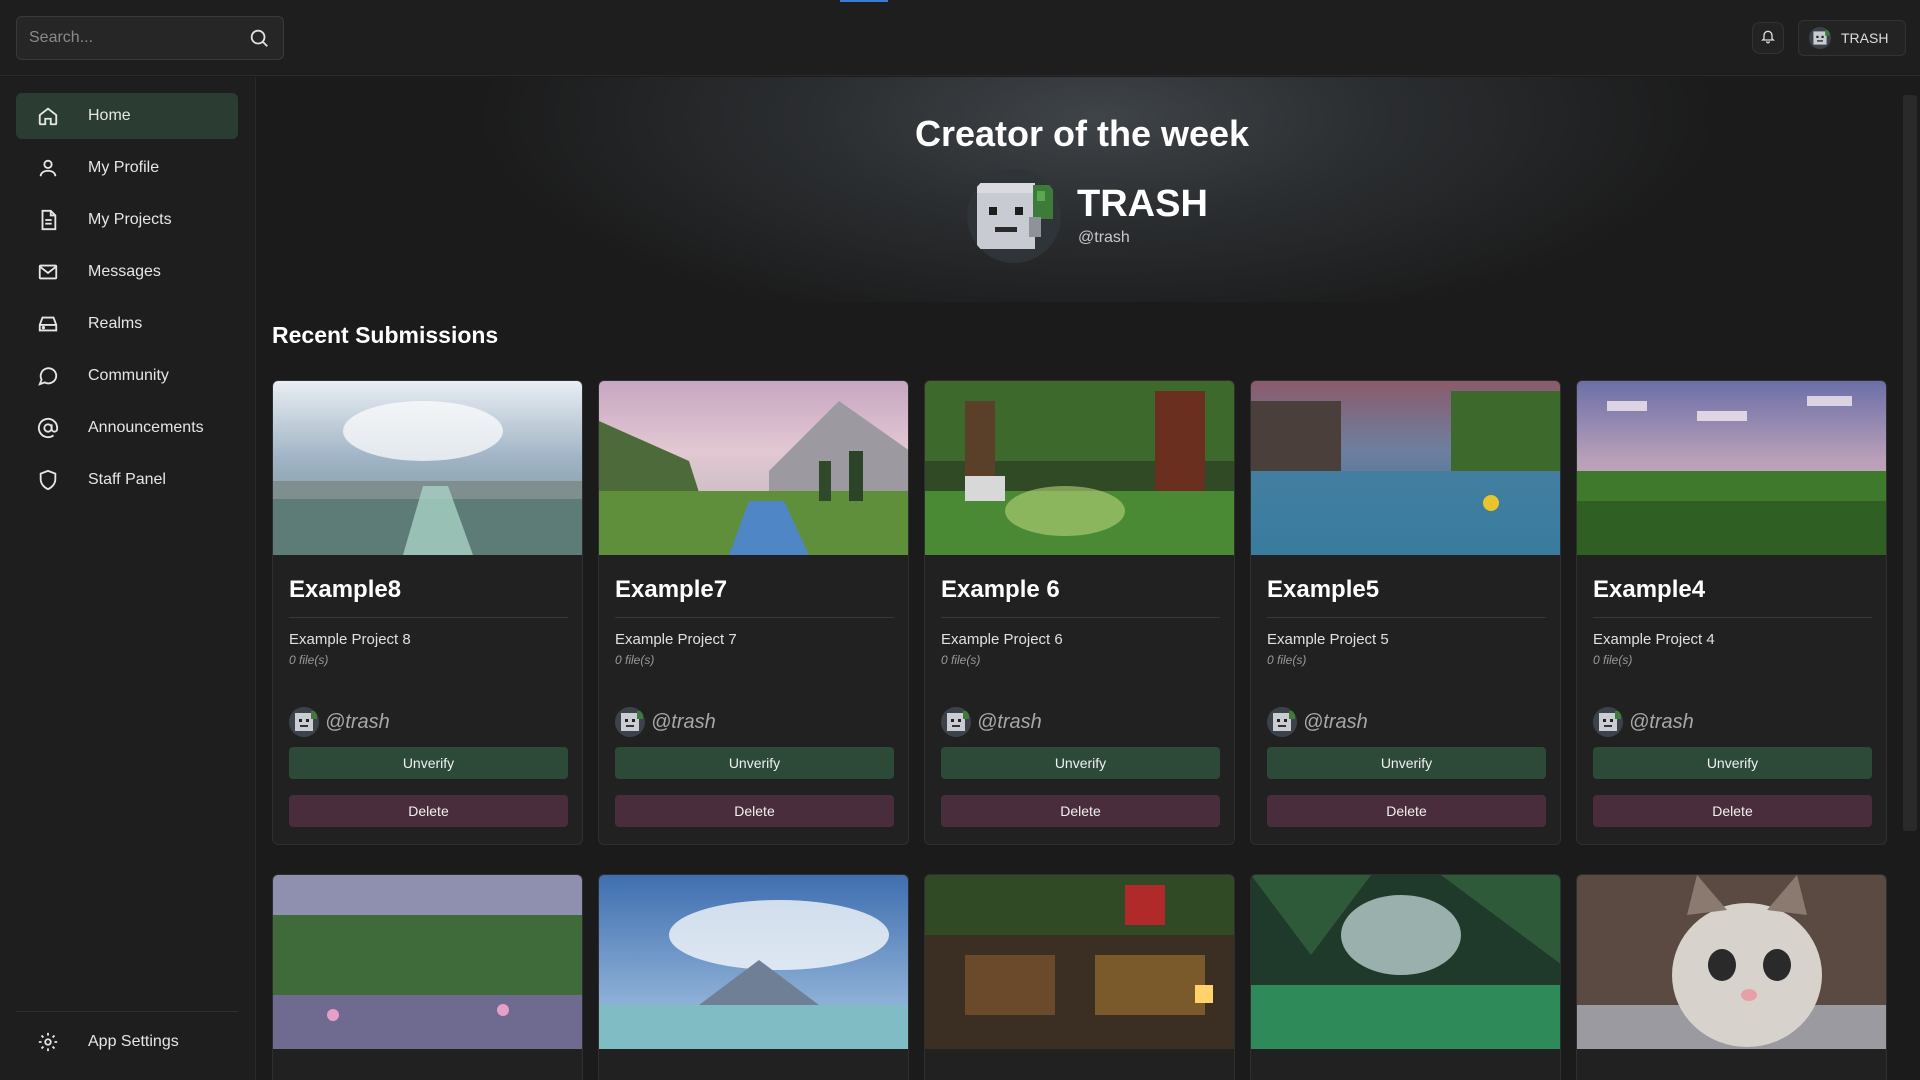 Image resolution: width=1920 pixels, height=1080 pixels. I want to click on card-title: Example5, so click(1323, 590).